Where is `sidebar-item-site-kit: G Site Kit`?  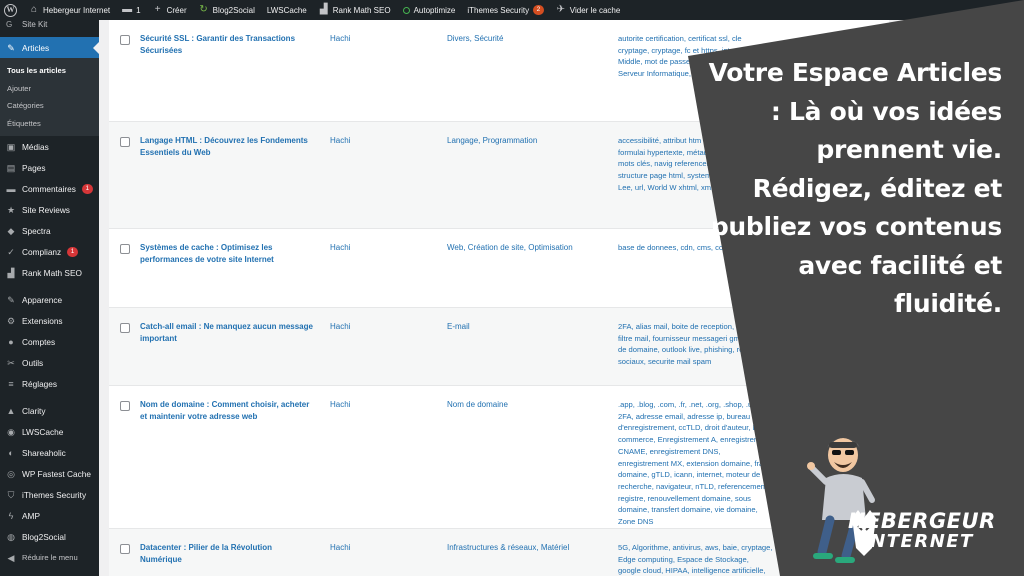 sidebar-item-site-kit: G Site Kit is located at coordinates (49, 24).